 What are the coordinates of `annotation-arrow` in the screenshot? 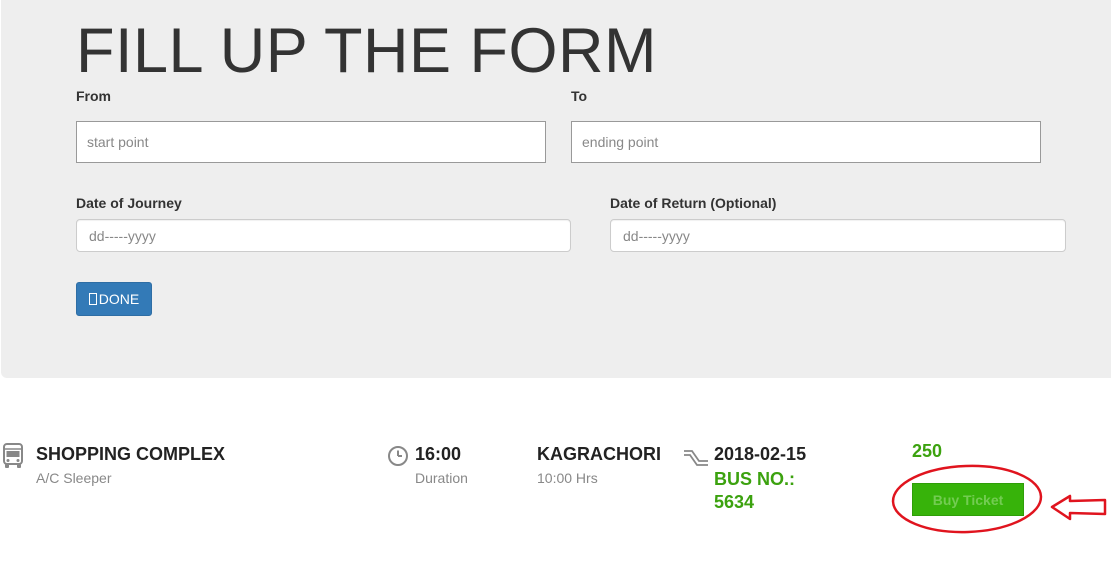 It's located at (1078, 507).